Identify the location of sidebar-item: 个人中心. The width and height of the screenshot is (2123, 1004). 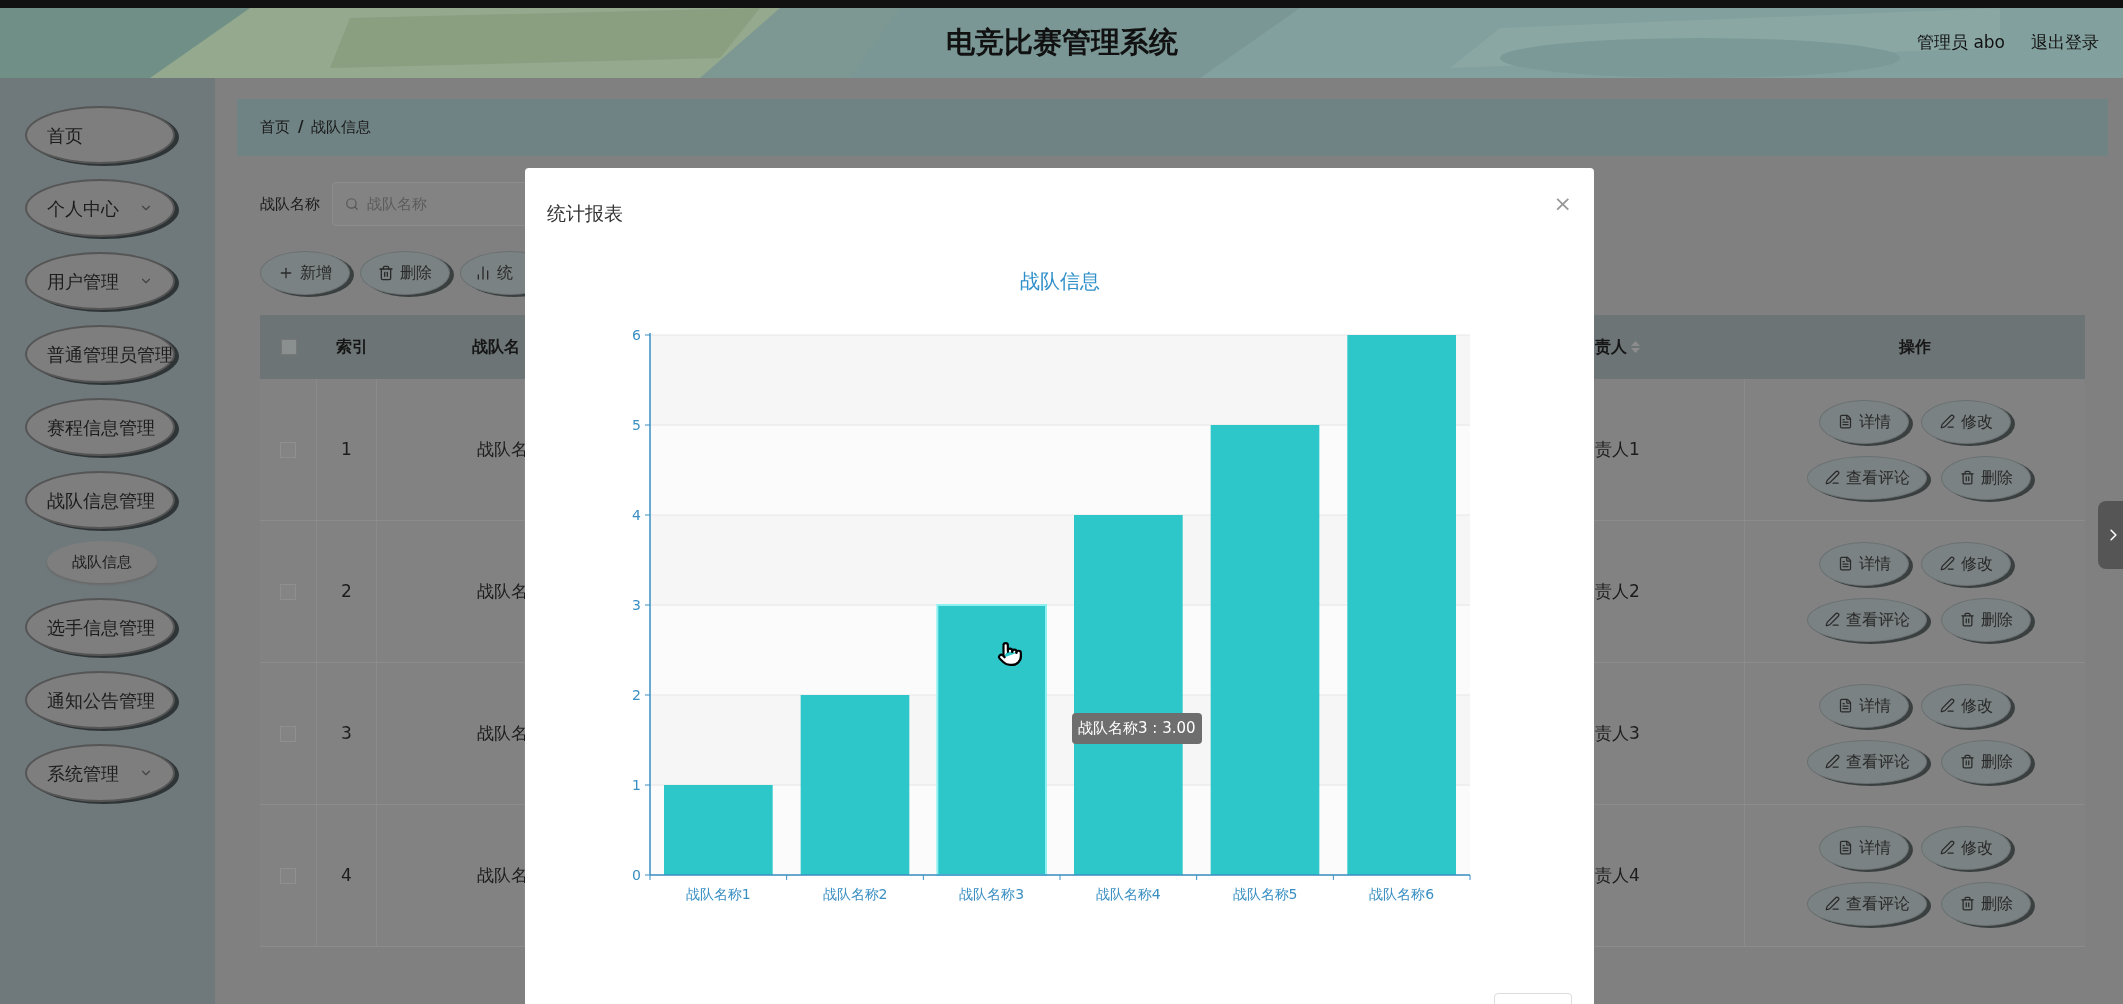
(100, 208).